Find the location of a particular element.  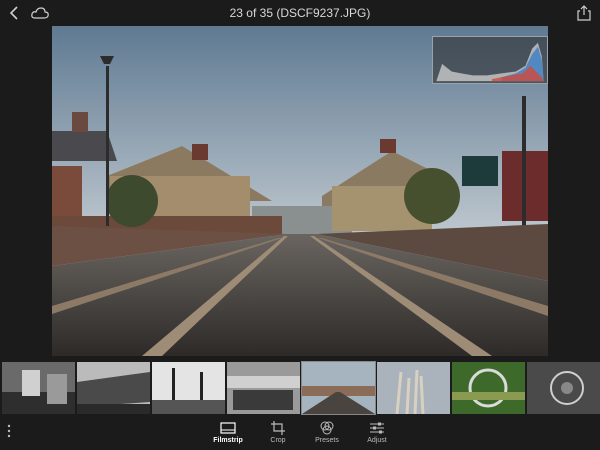

presets-icon is located at coordinates (327, 428).